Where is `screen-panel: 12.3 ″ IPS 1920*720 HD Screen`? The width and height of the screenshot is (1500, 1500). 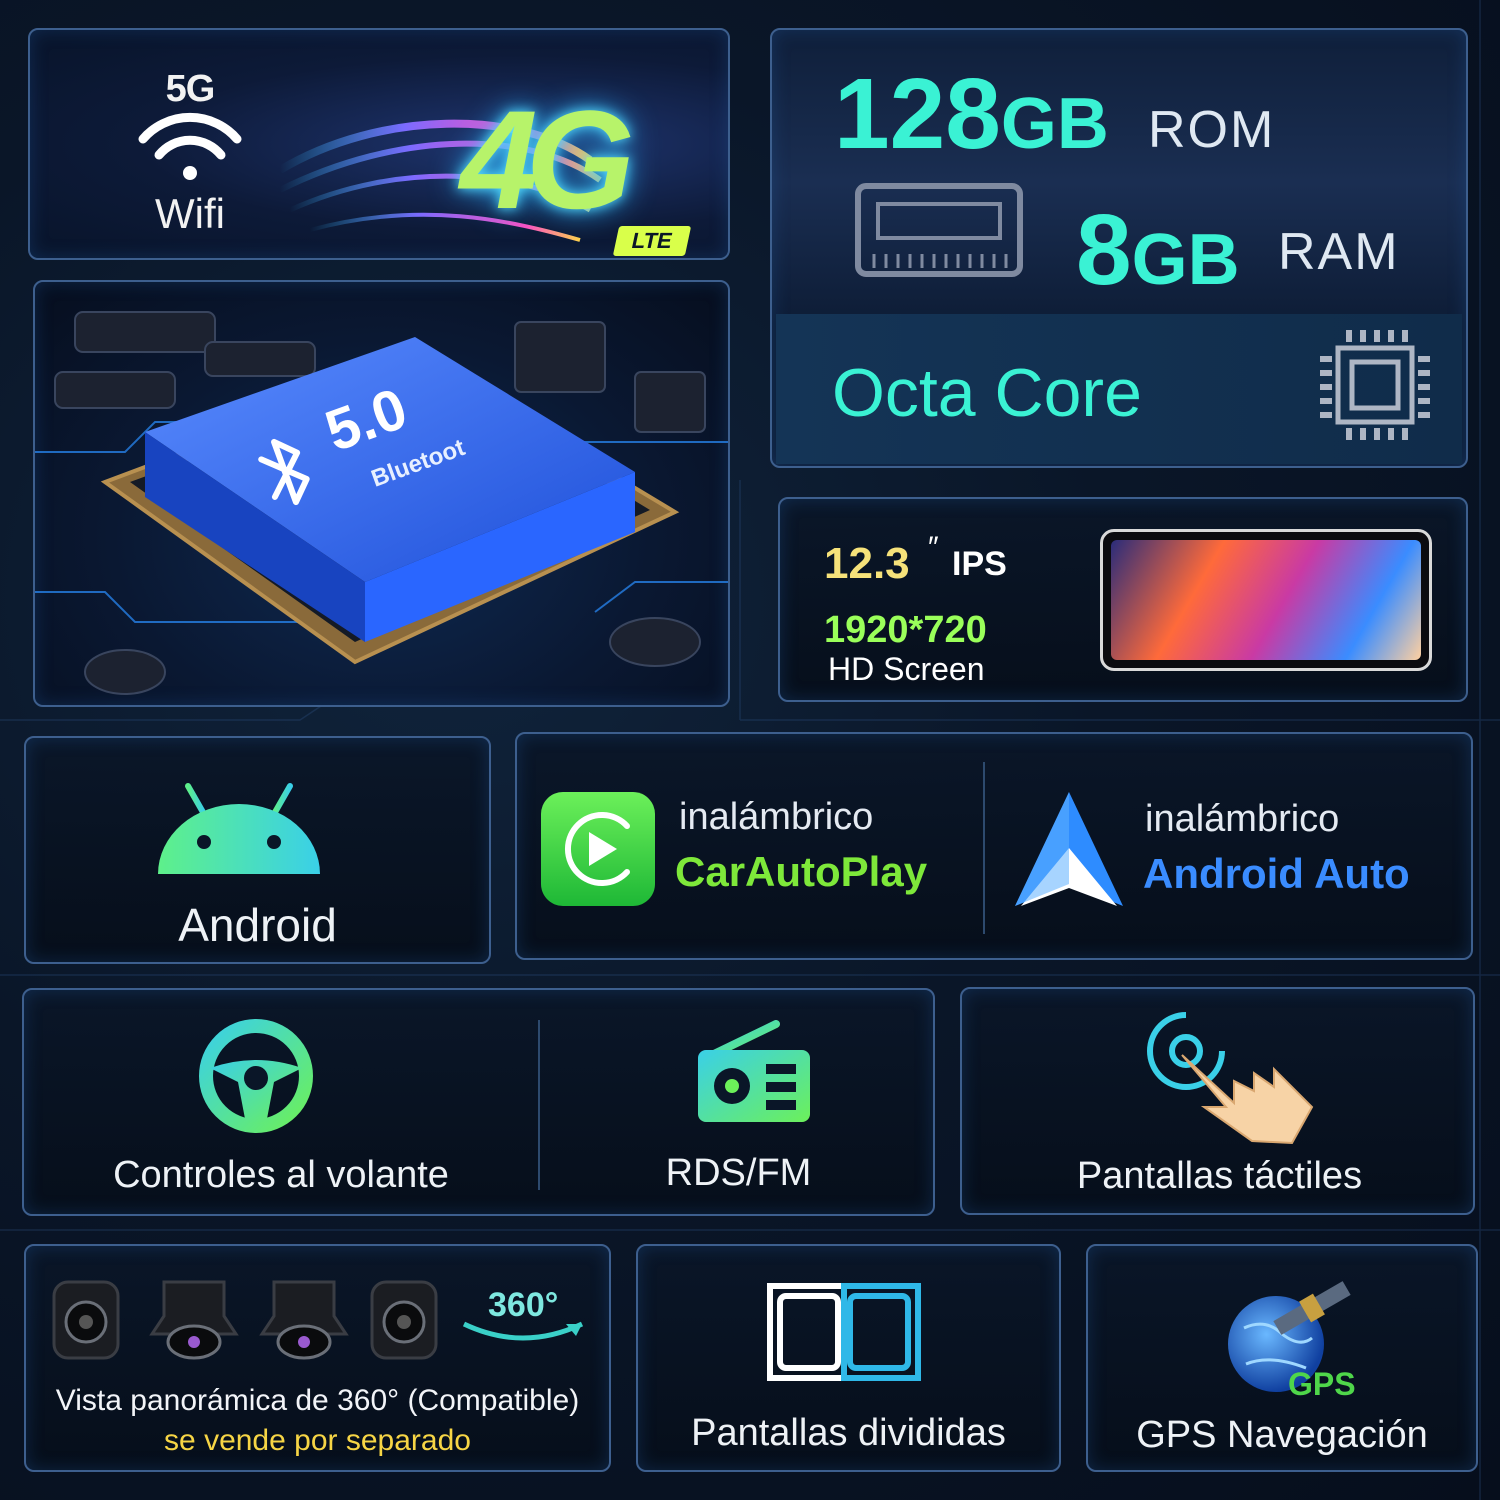
screen-panel: 12.3 ″ IPS 1920*720 HD Screen is located at coordinates (1123, 599).